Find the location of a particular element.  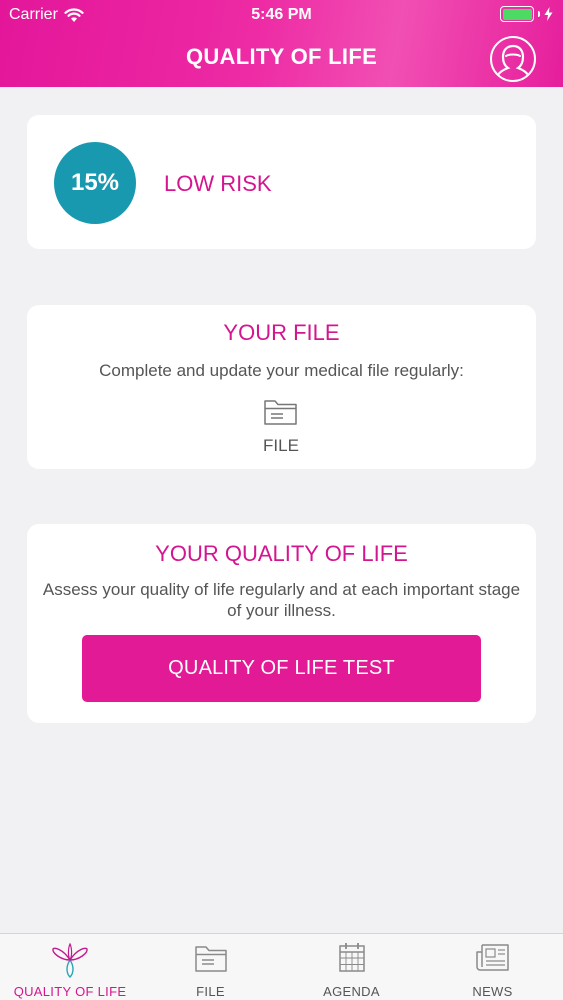

file-link: FILE is located at coordinates (281, 425).